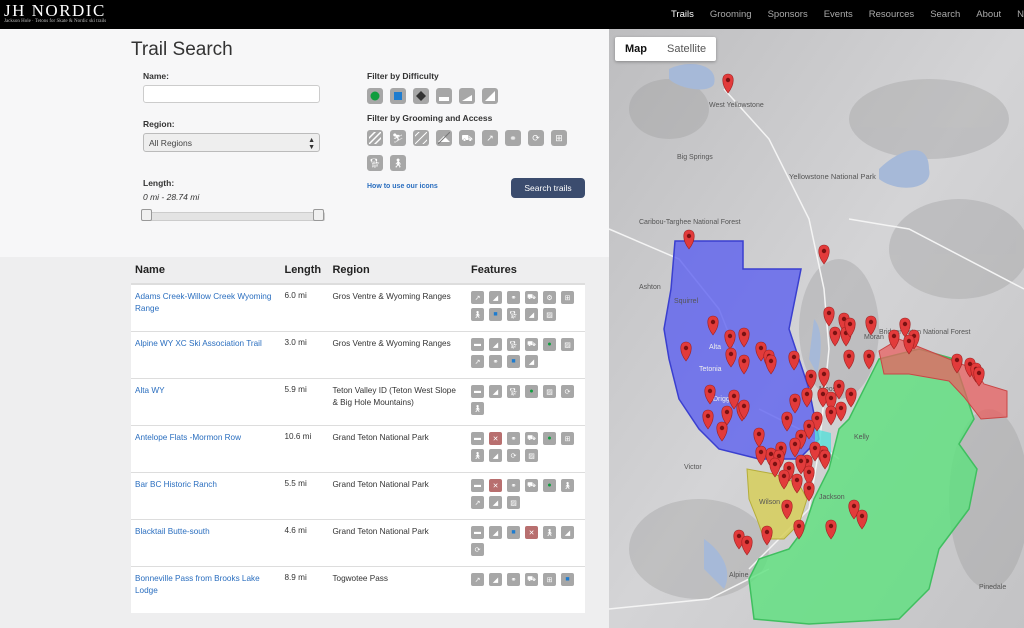 The width and height of the screenshot is (1024, 628). What do you see at coordinates (788, 14) in the screenshot?
I see `nav-sponsors: Sponsors` at bounding box center [788, 14].